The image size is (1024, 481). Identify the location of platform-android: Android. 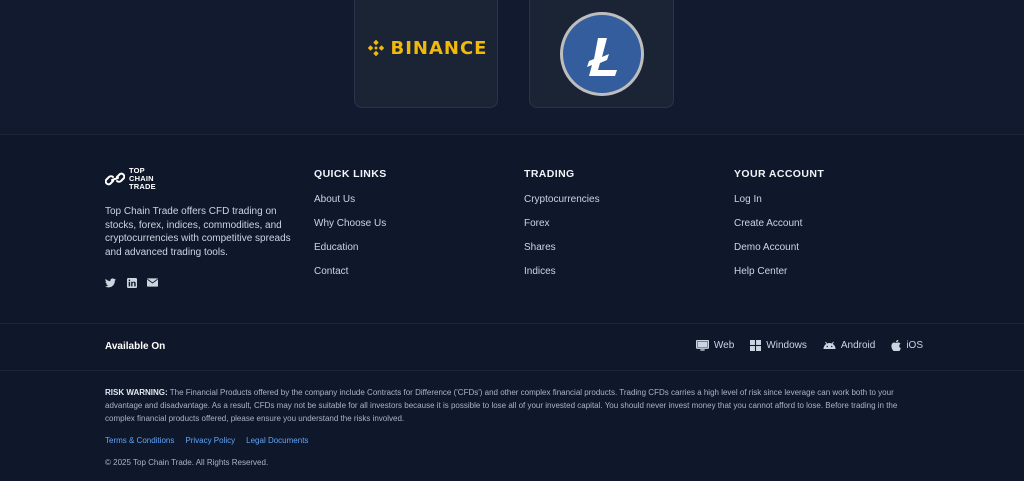
(849, 345).